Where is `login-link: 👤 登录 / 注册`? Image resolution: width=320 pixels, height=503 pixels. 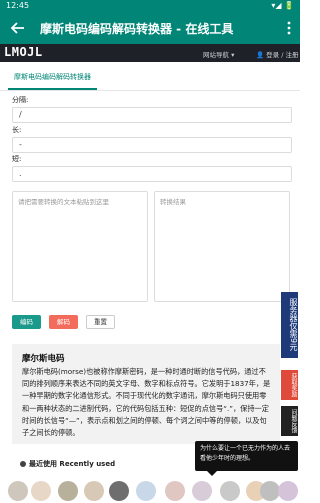
login-link: 👤 登录 / 注册 is located at coordinates (277, 54).